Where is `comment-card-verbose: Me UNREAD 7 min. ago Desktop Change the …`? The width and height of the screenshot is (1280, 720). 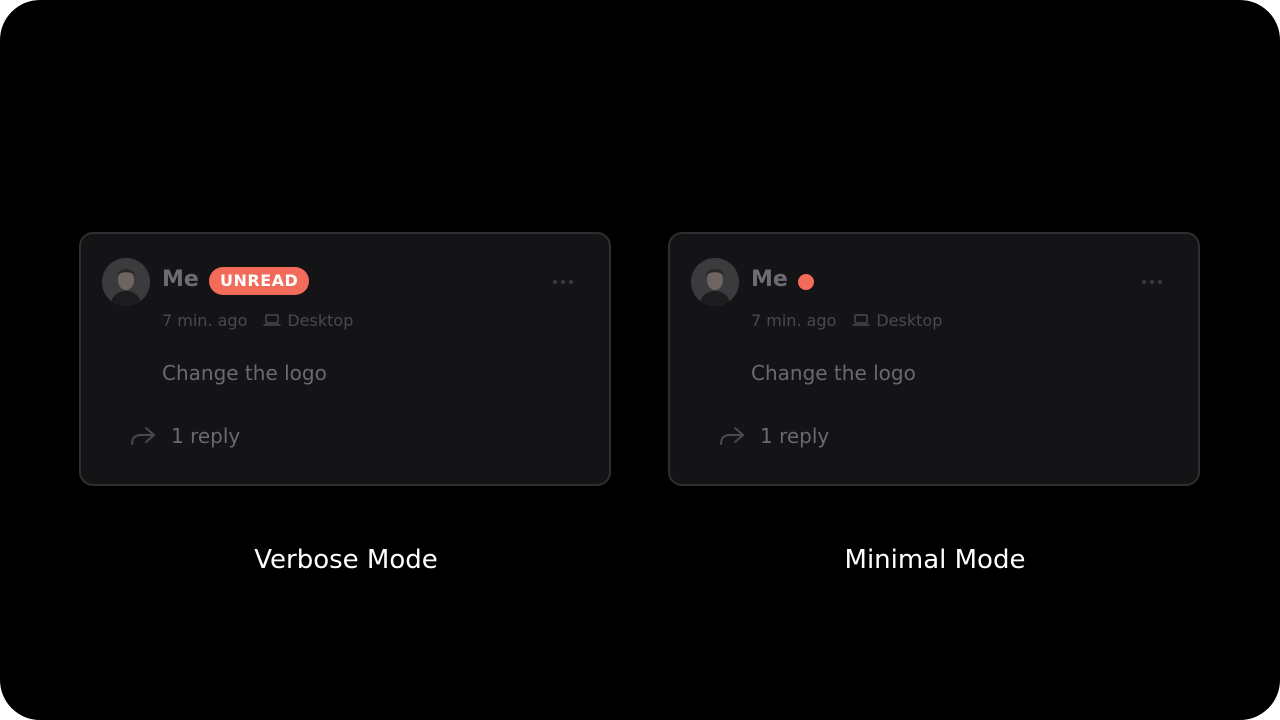 comment-card-verbose: Me UNREAD 7 min. ago Desktop Change the … is located at coordinates (345, 359).